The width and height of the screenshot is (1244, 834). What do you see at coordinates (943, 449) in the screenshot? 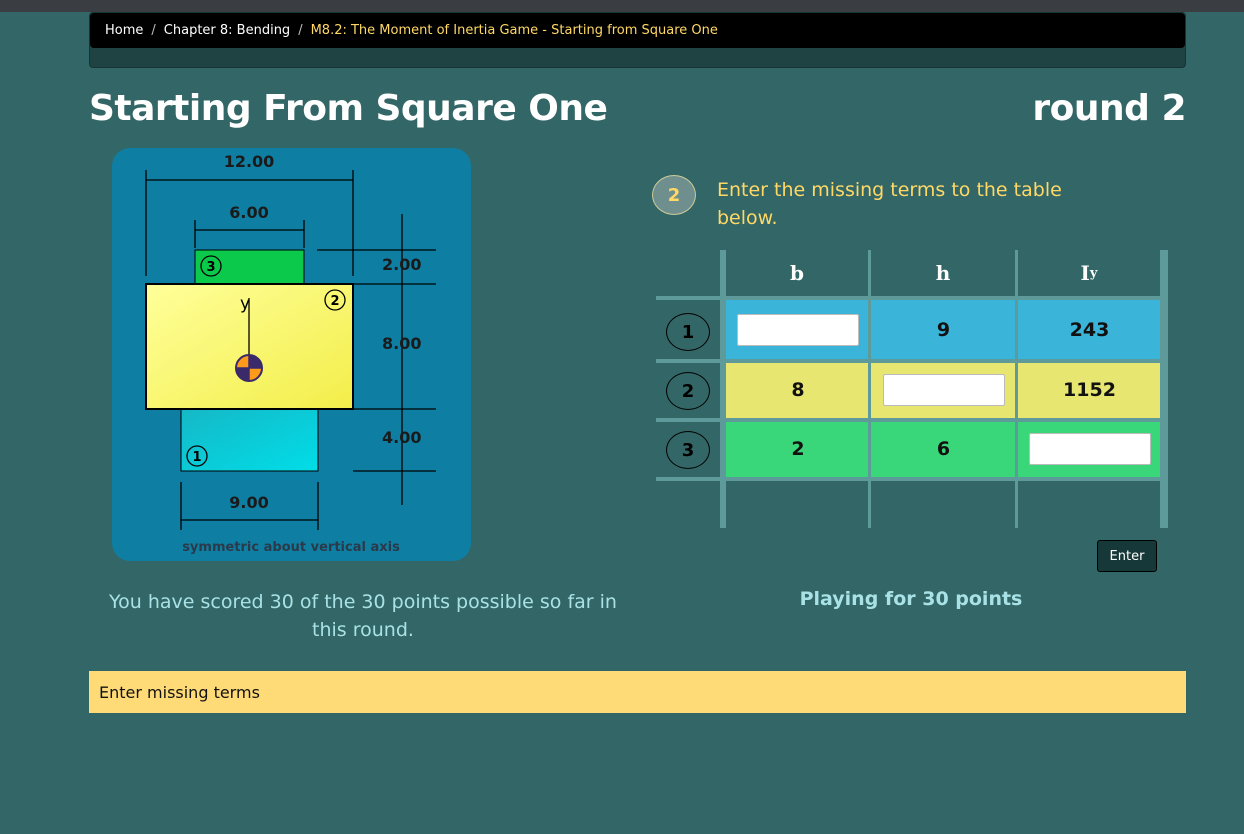
I see `cell-row3-h: 6` at bounding box center [943, 449].